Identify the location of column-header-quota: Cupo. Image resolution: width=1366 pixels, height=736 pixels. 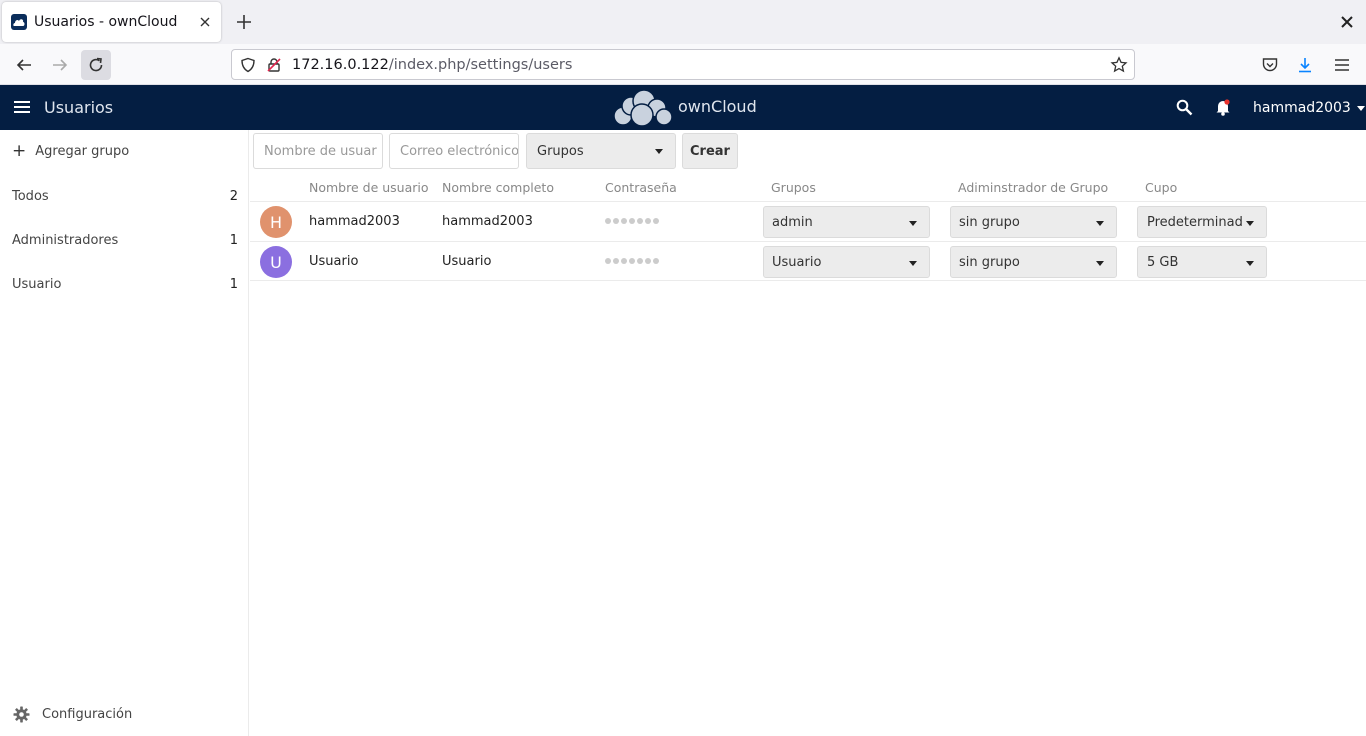
(1161, 187).